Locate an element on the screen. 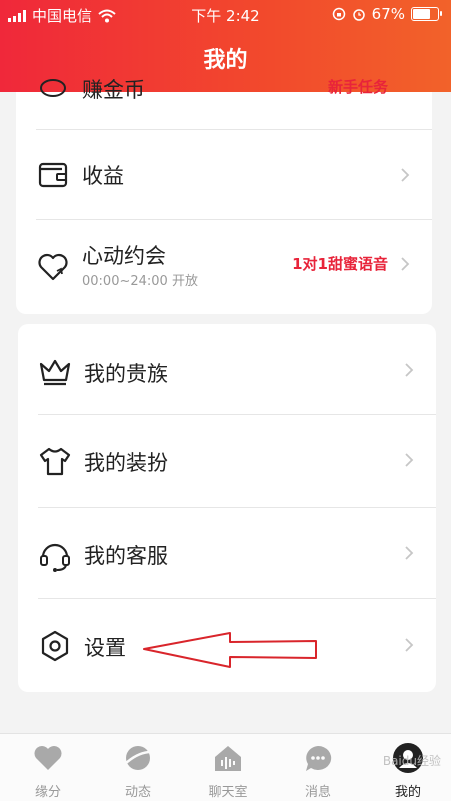 Image resolution: width=451 pixels, height=801 pixels. tab-label: 动态 is located at coordinates (137, 792).